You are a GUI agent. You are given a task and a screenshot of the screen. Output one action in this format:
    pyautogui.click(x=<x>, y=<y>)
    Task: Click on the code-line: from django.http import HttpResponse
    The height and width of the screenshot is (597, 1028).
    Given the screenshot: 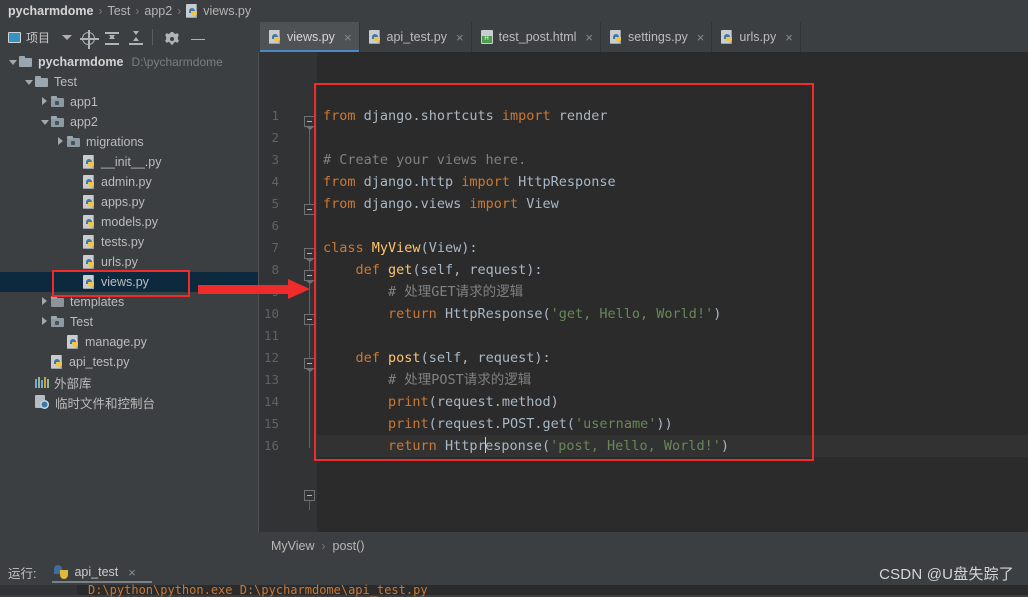 What is the action you would take?
    pyautogui.click(x=469, y=182)
    